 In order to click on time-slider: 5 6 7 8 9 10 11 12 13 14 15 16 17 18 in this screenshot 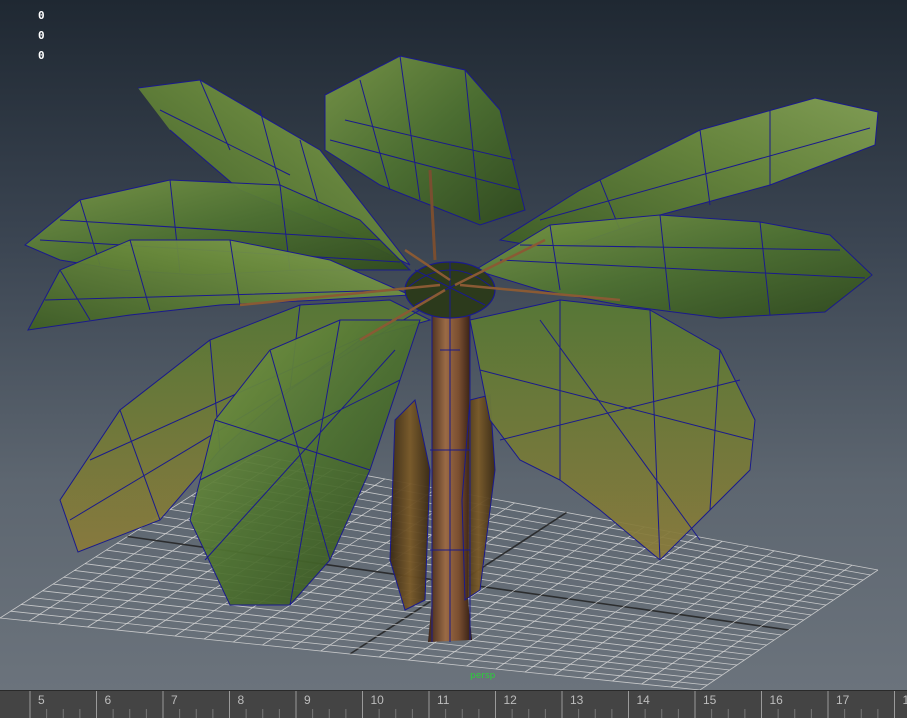, I will do `click(453, 704)`.